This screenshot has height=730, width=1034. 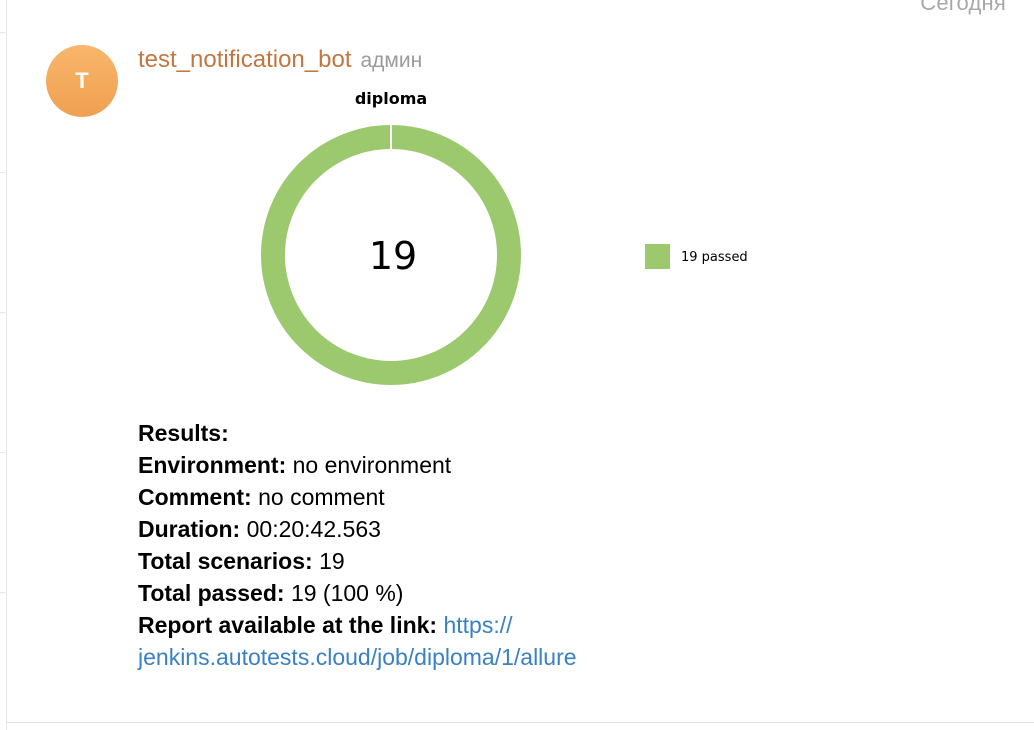 What do you see at coordinates (488, 465) in the screenshot?
I see `environment-line: Environment: no environment` at bounding box center [488, 465].